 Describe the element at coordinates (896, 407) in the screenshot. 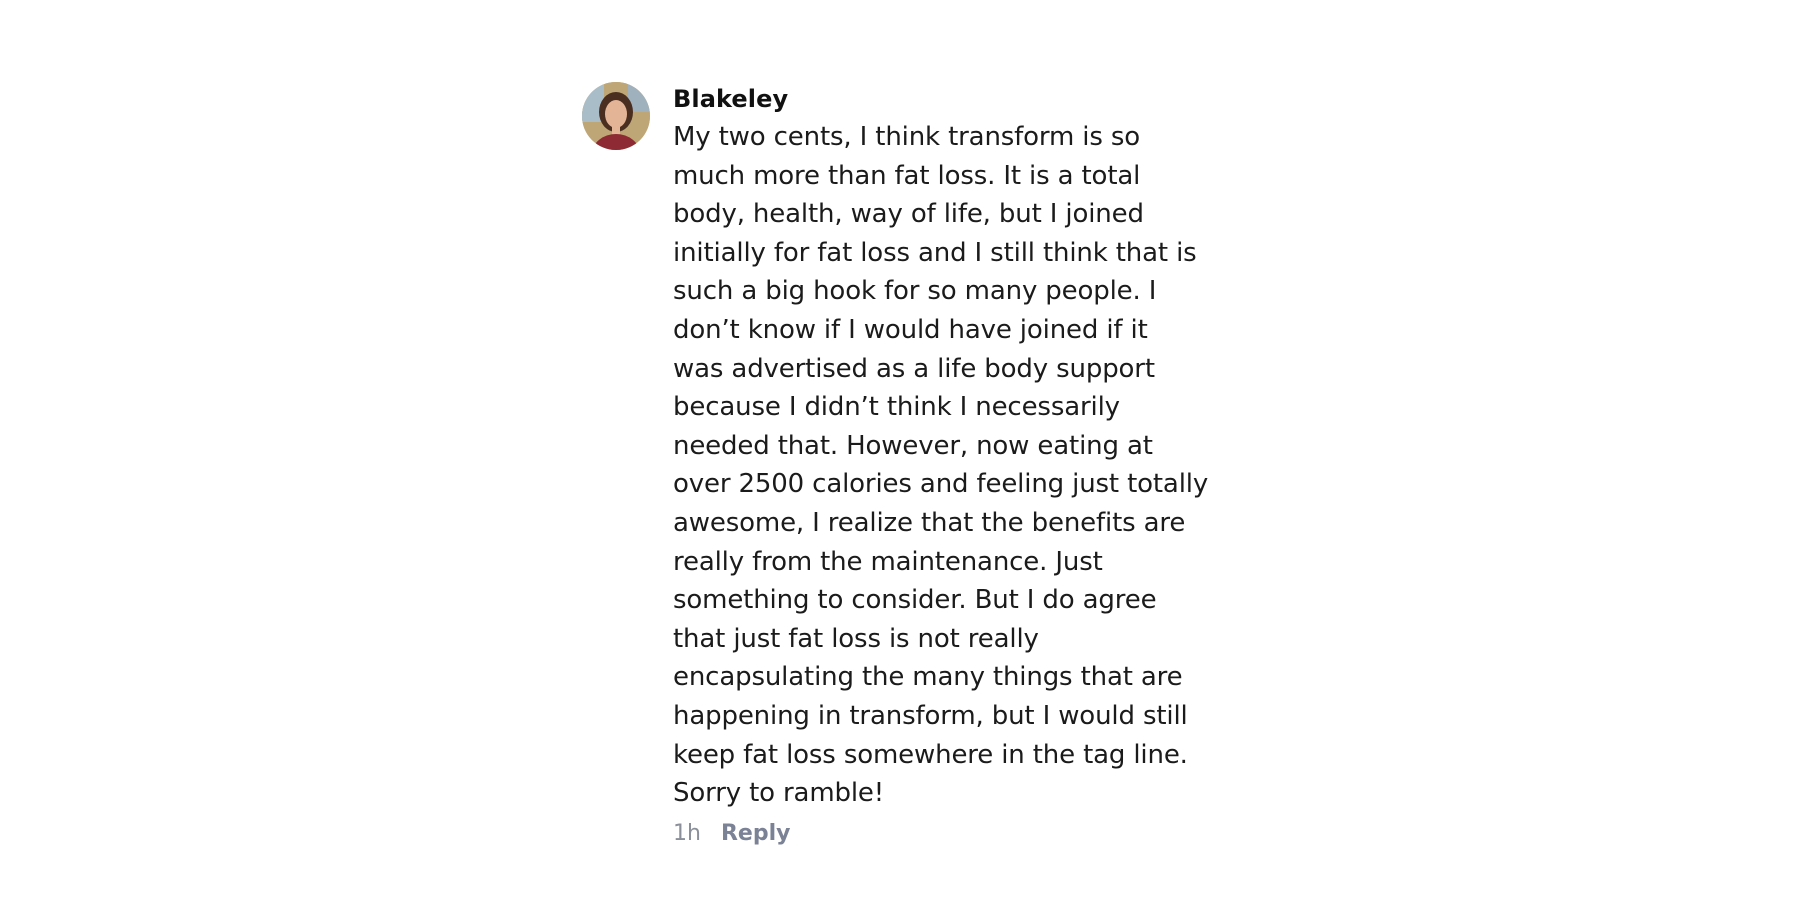

I see `comment-line: because I didn’t think I necessarily` at that location.